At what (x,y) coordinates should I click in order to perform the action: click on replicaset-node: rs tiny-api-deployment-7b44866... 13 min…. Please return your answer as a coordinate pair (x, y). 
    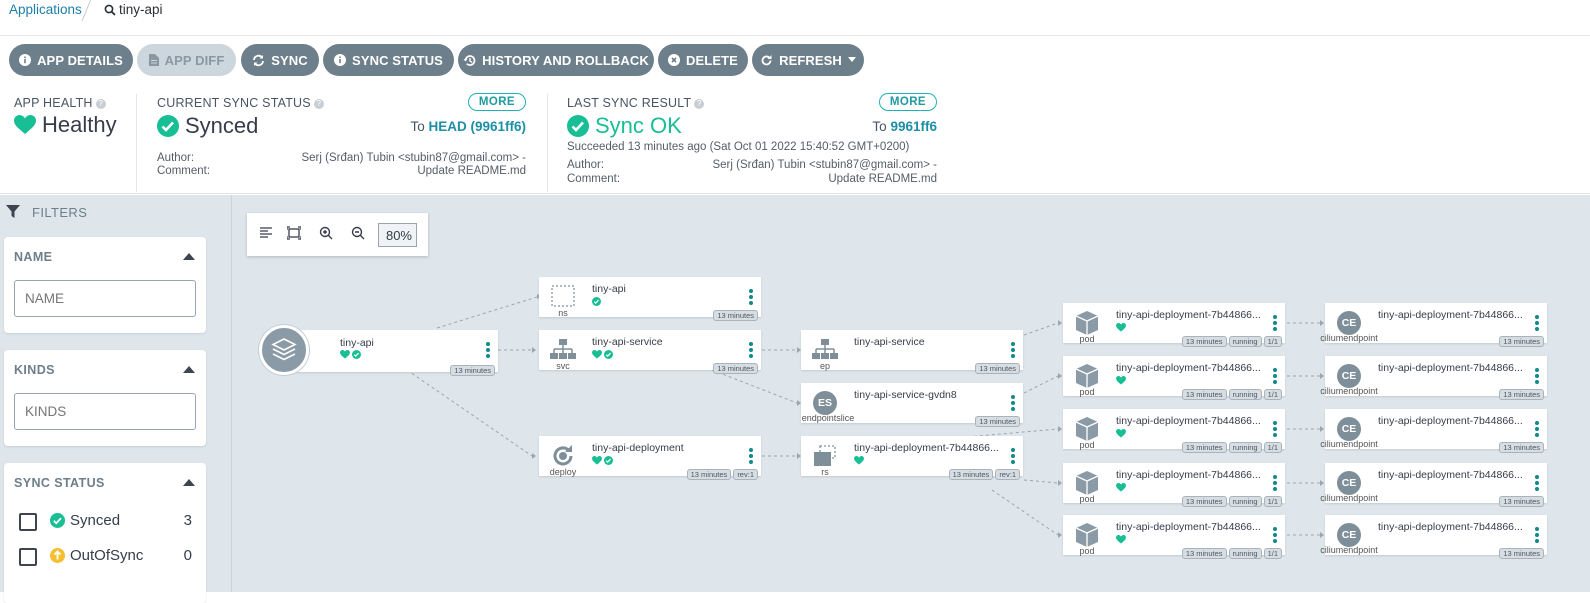
    Looking at the image, I should click on (912, 458).